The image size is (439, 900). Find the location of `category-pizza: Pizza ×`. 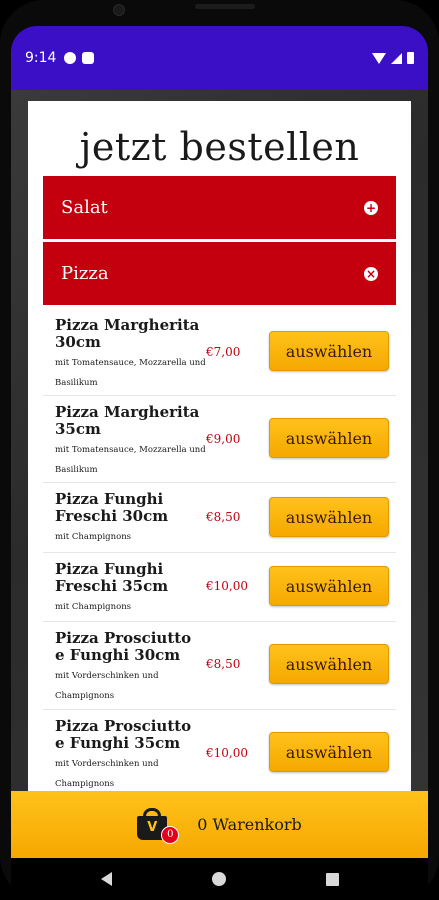

category-pizza: Pizza × is located at coordinates (219, 273).